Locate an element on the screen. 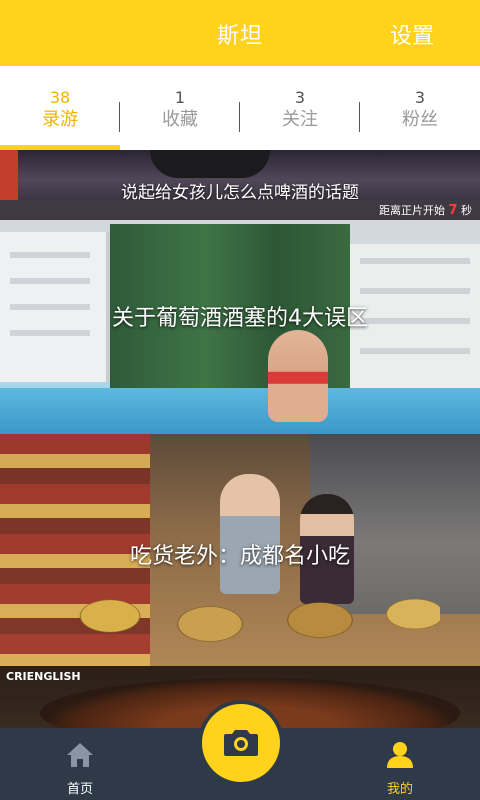 The image size is (480, 800). countdown-number: 7 is located at coordinates (453, 210).